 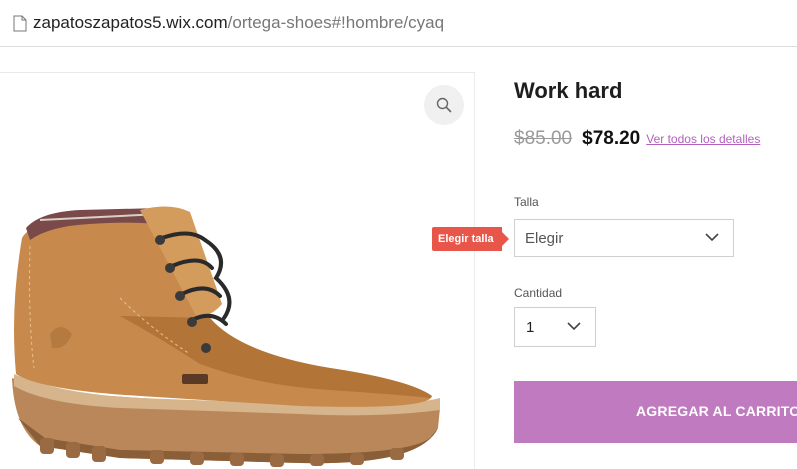 I want to click on url-path: /ortega-shoes#!hombre/cyaq, so click(x=336, y=22).